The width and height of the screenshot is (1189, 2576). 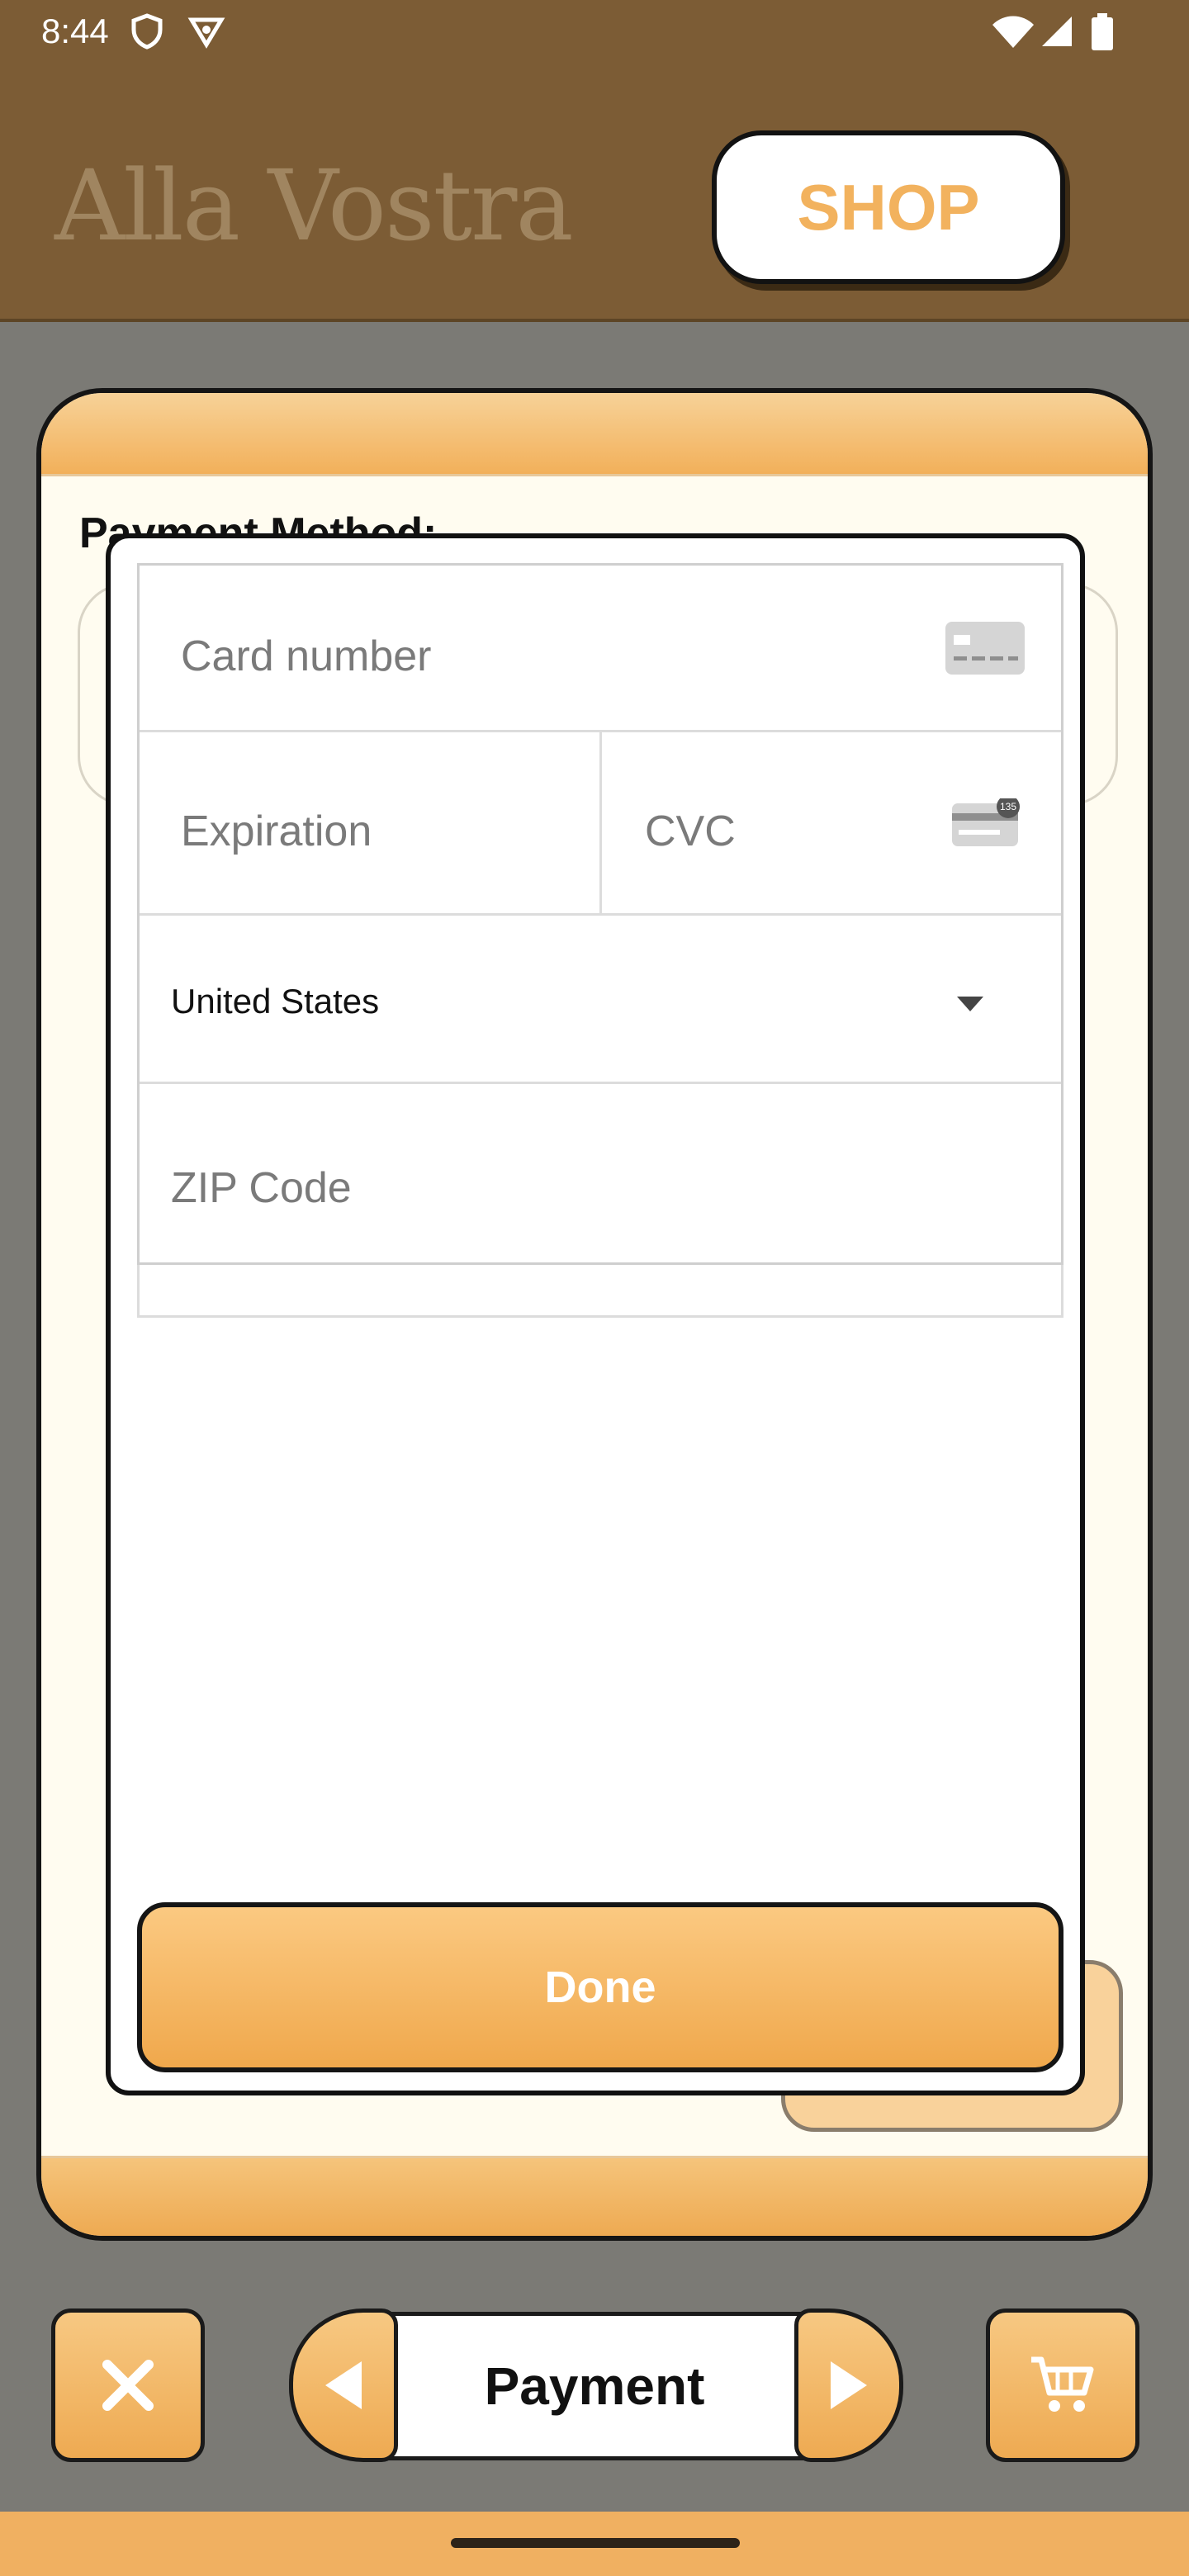 I want to click on form-bottom-edge, so click(x=600, y=1291).